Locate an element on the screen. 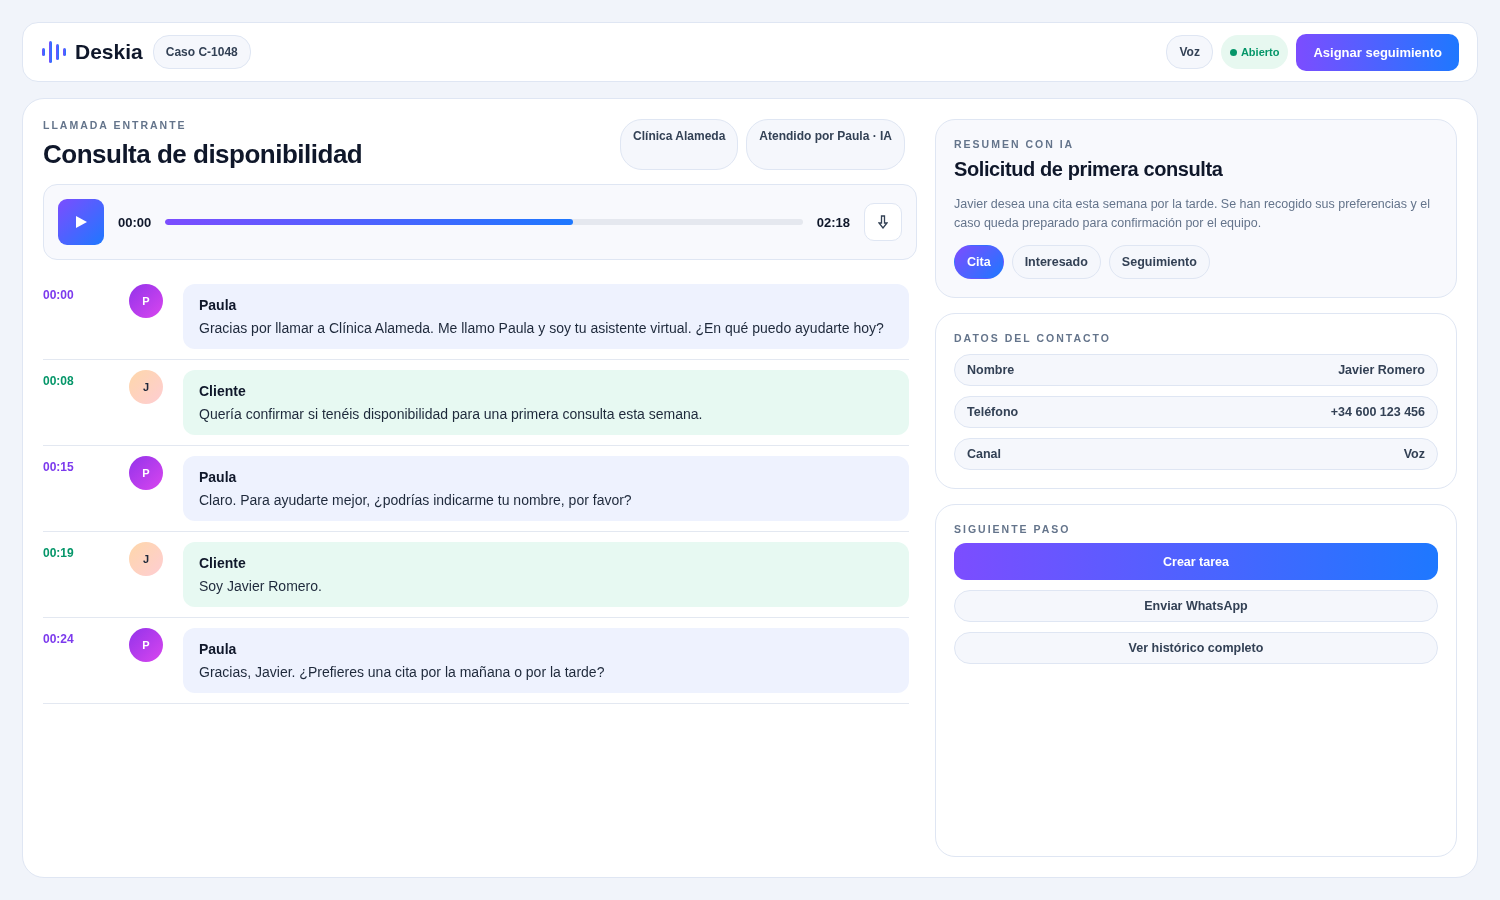 The width and height of the screenshot is (1500, 900). play-icon is located at coordinates (81, 222).